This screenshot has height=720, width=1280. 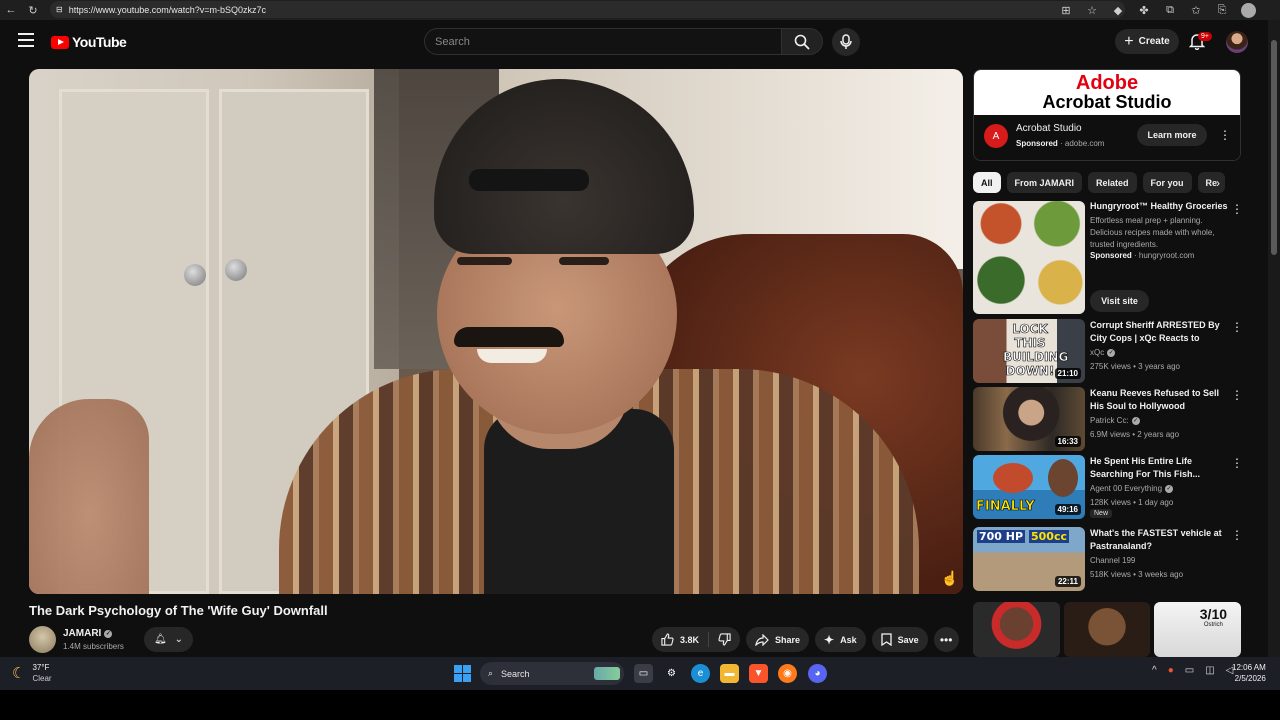 I want to click on dislike-button, so click(x=724, y=639).